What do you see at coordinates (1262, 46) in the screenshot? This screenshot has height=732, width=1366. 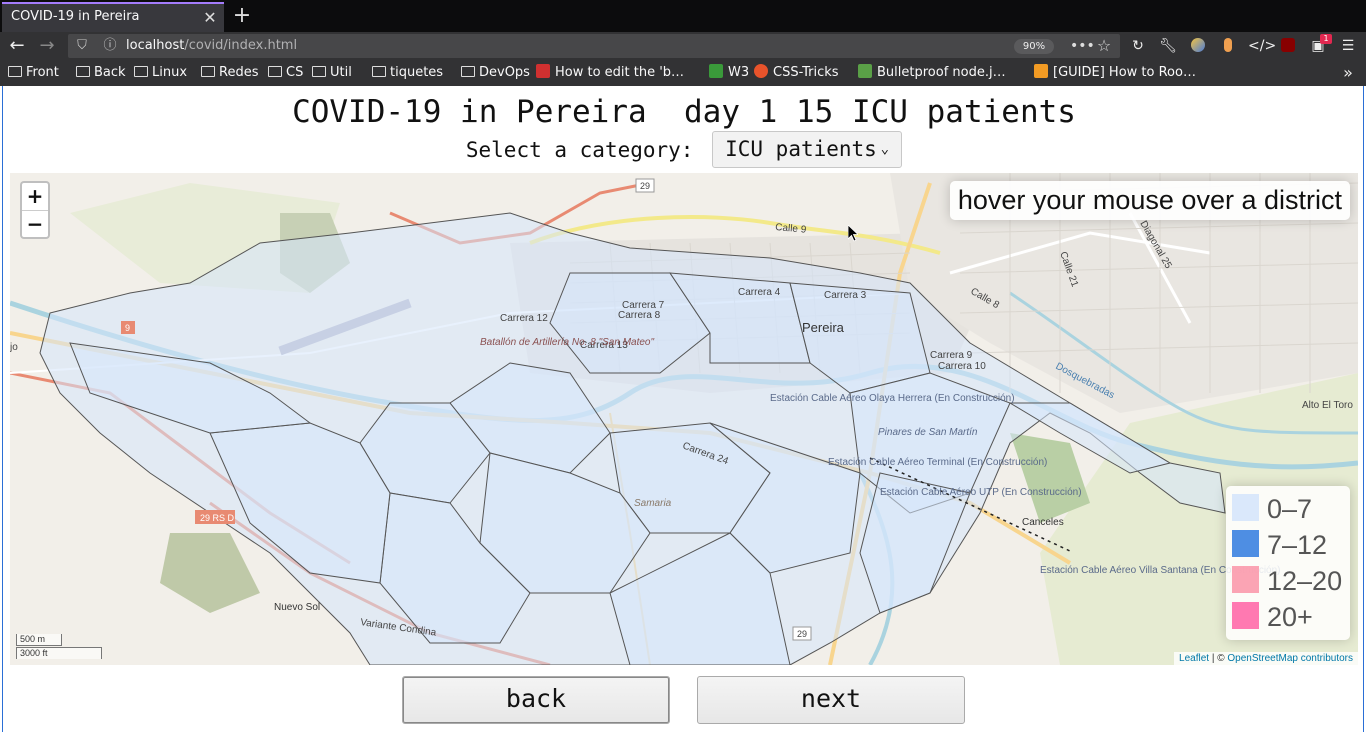 I see `code-icon: </>` at bounding box center [1262, 46].